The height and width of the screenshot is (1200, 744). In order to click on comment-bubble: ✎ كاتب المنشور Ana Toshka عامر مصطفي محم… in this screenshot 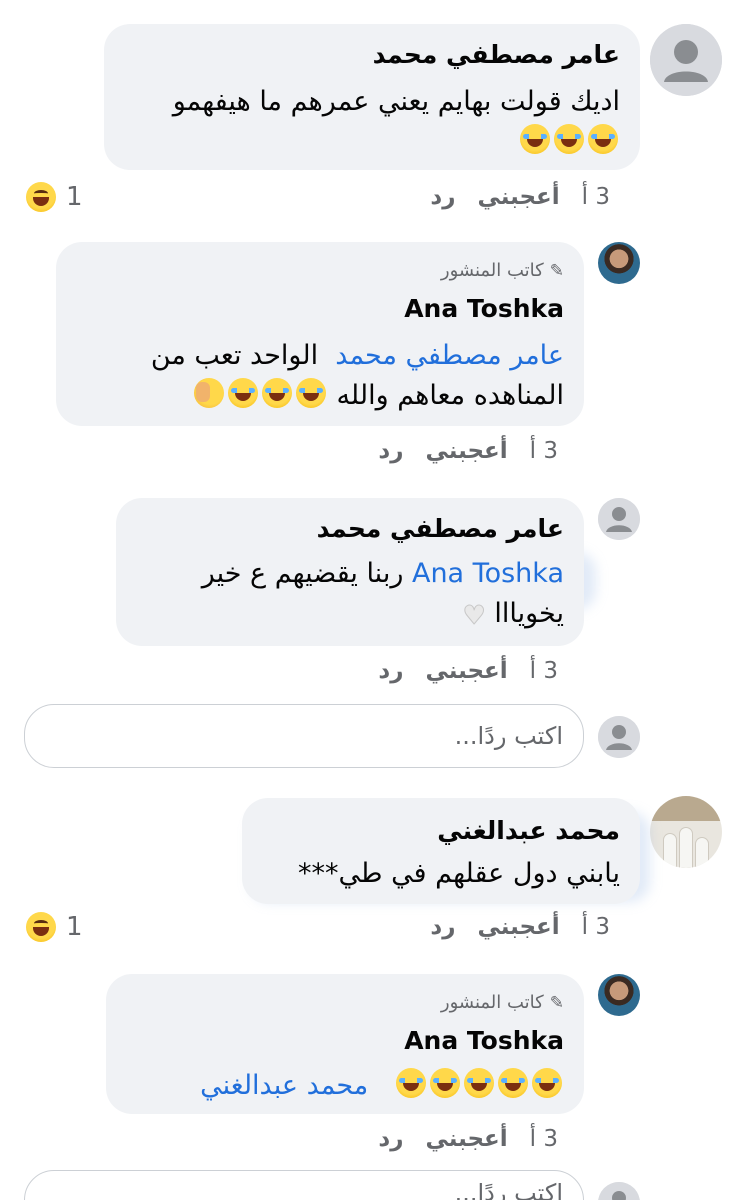, I will do `click(320, 334)`.